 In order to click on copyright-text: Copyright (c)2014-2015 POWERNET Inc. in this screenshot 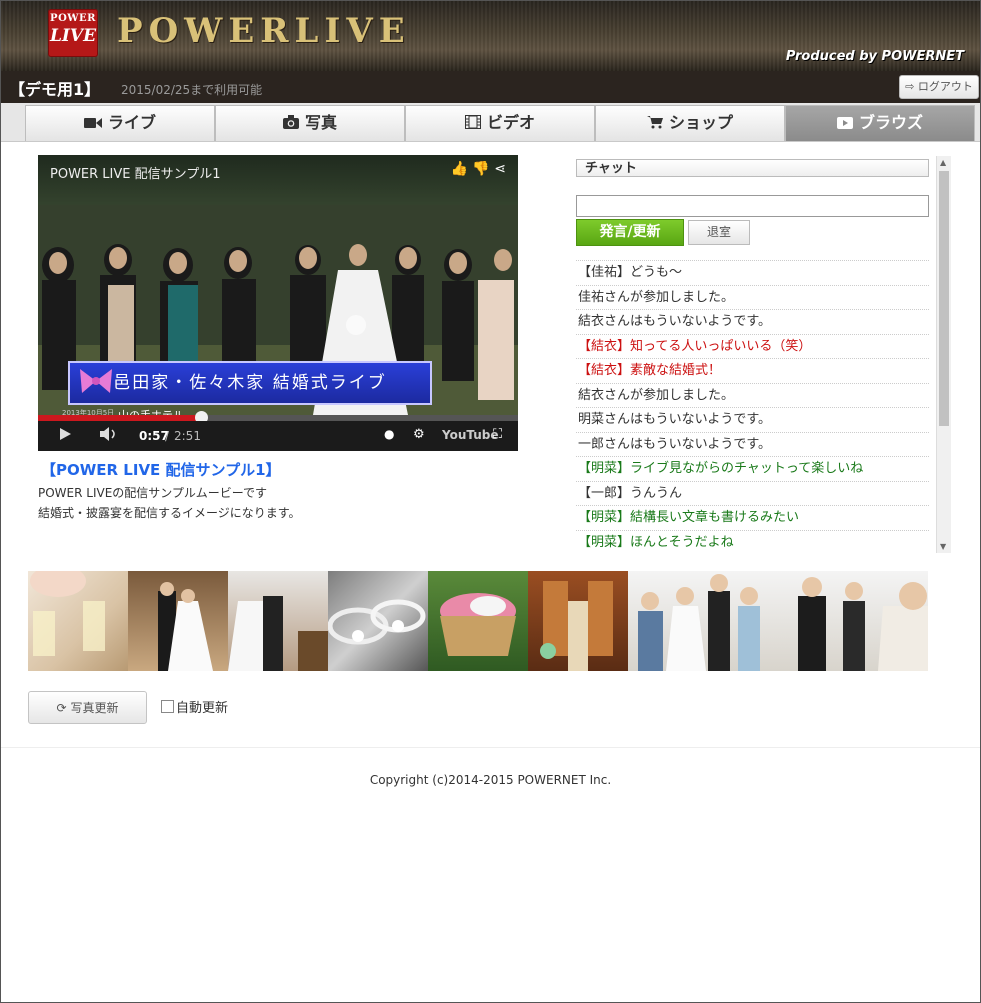, I will do `click(490, 780)`.